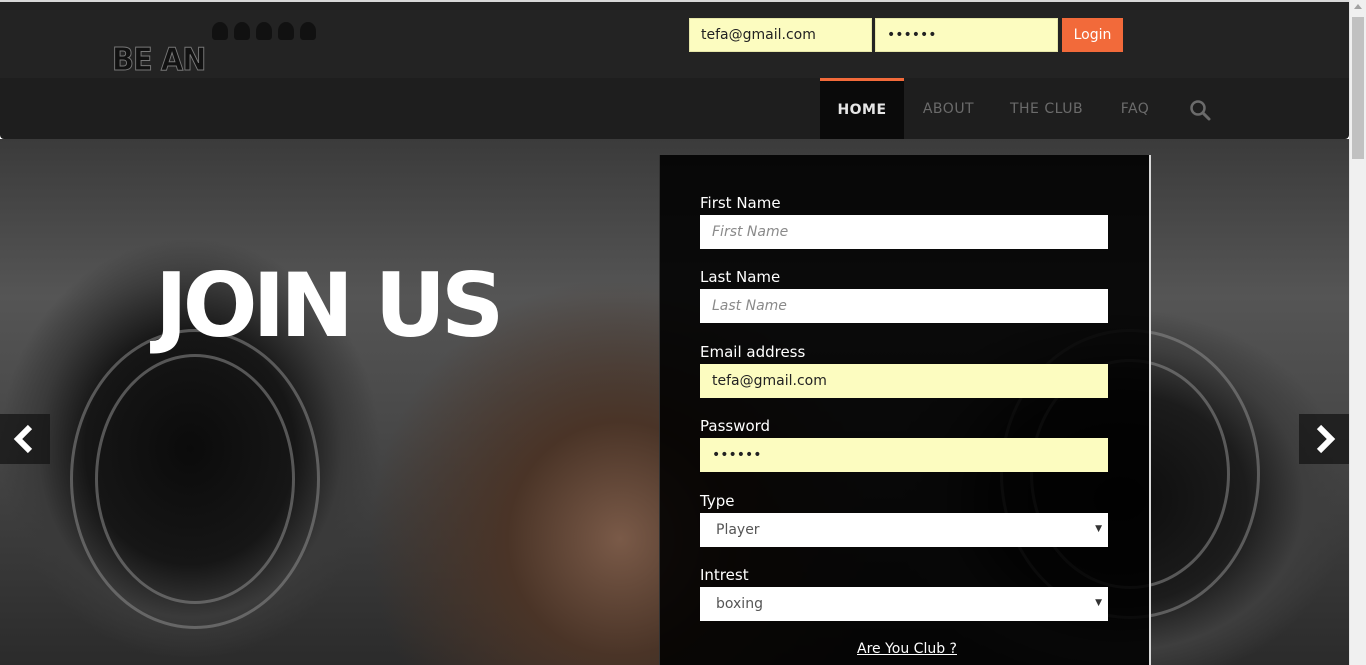 The height and width of the screenshot is (665, 1366). Describe the element at coordinates (674, 108) in the screenshot. I see `main-nav: HOME ABOUT THE CLUB FAQ` at that location.